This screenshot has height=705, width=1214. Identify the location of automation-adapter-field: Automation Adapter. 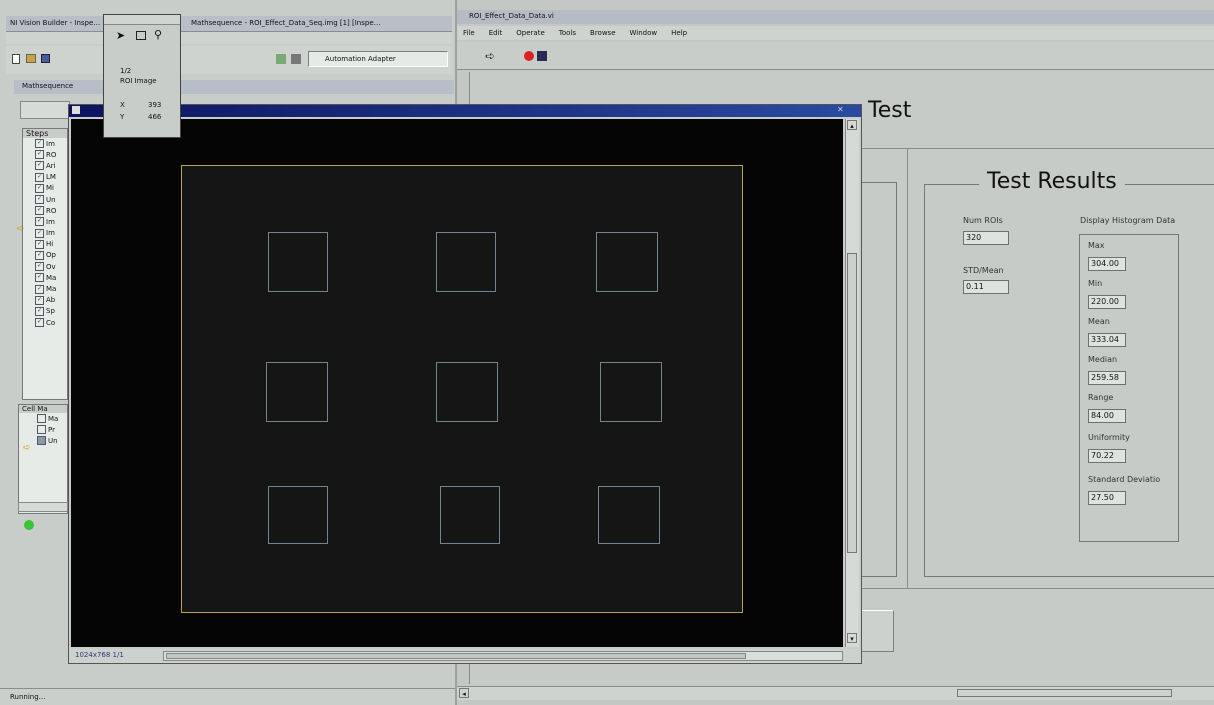
(378, 59).